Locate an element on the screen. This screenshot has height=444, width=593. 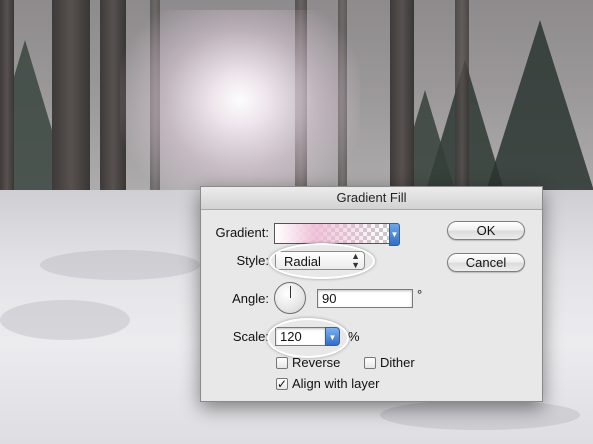
scale-unit: % is located at coordinates (354, 336).